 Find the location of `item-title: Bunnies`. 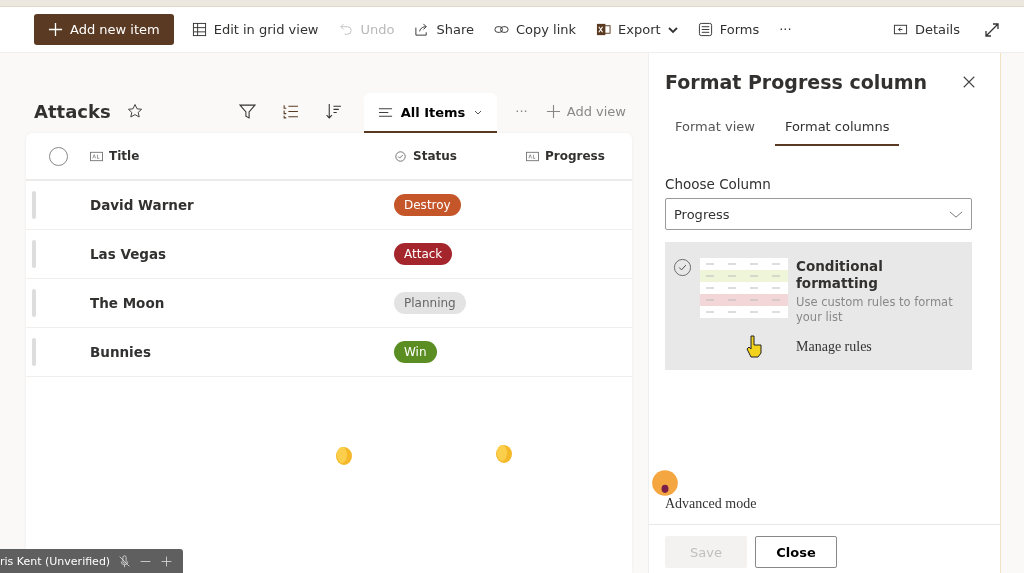

item-title: Bunnies is located at coordinates (120, 352).